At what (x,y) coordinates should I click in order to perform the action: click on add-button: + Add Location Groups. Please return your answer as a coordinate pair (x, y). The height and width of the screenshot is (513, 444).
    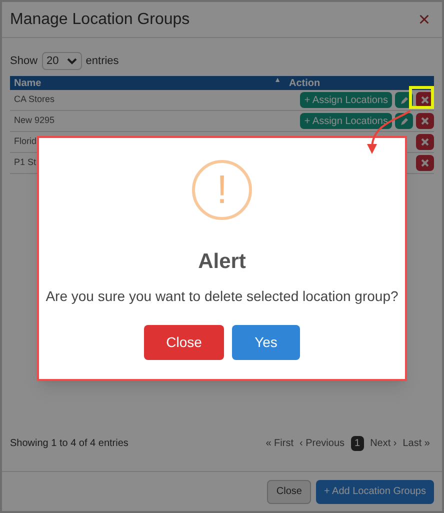
    Looking at the image, I should click on (375, 492).